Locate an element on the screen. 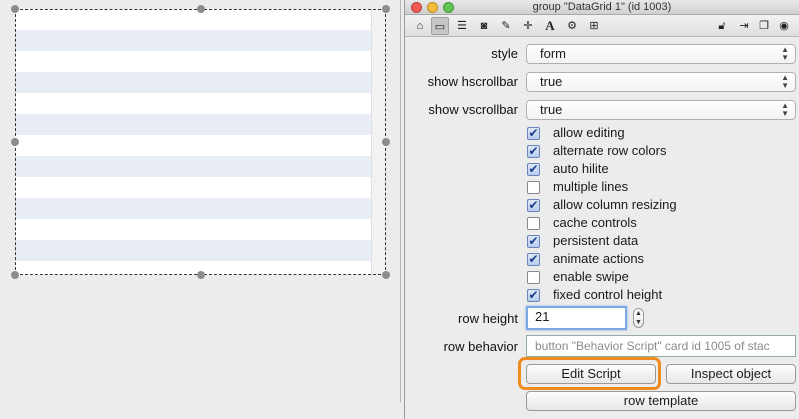  row-behavior-label: row behavior is located at coordinates (480, 346).